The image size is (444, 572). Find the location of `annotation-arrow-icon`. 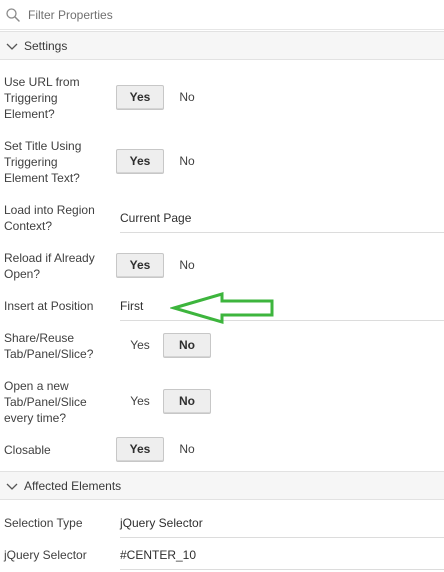

annotation-arrow-icon is located at coordinates (222, 308).